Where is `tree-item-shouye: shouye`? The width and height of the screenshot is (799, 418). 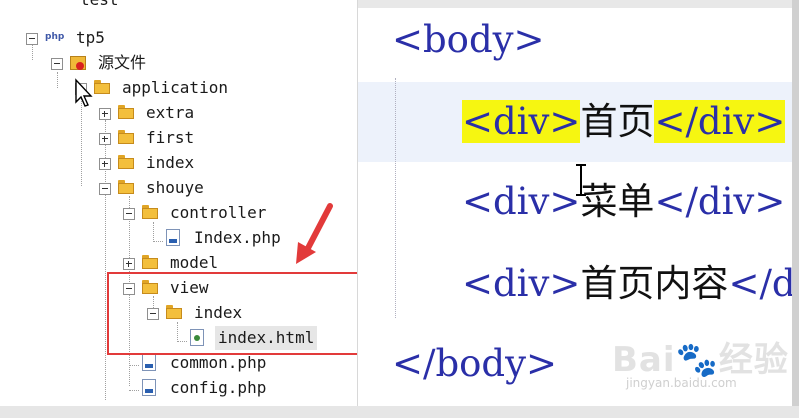
tree-item-shouye: shouye is located at coordinates (178, 188).